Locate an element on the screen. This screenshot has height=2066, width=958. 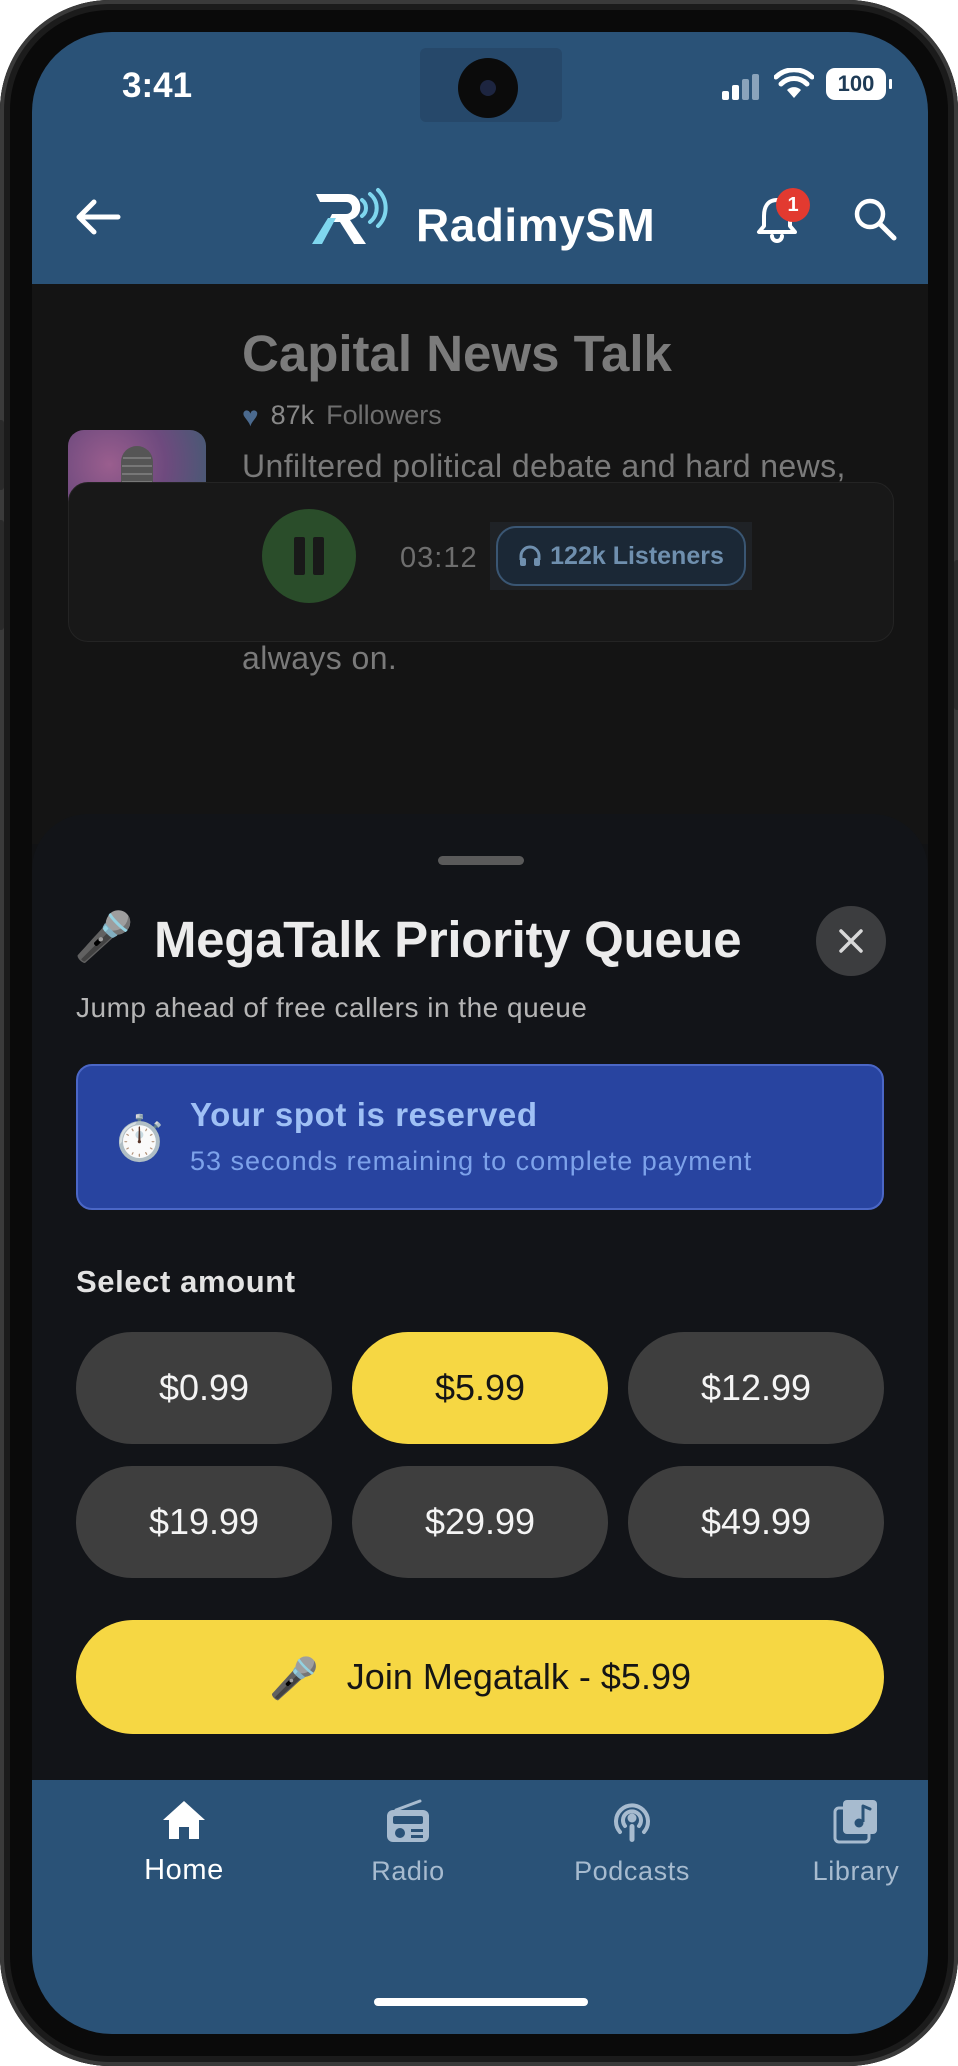
radio-icon is located at coordinates (408, 1820).